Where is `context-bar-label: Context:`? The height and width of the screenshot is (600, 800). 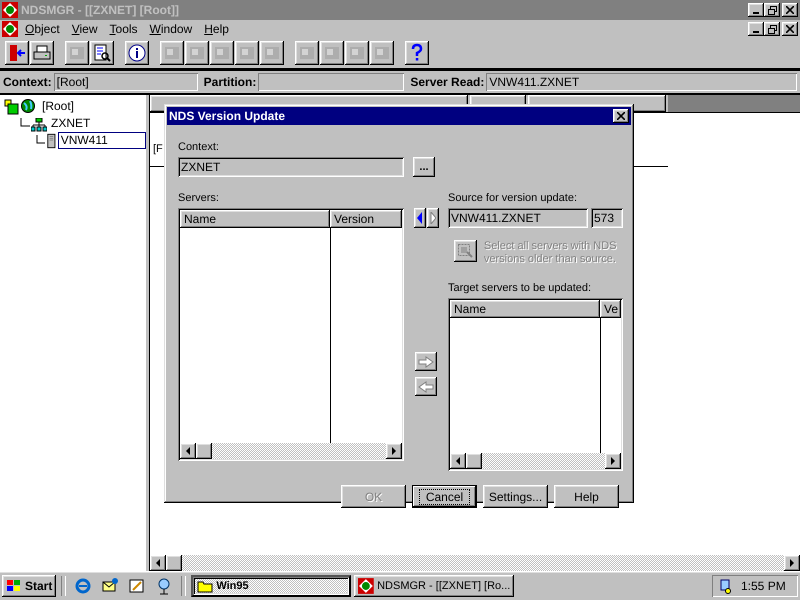
context-bar-label: Context: is located at coordinates (27, 82).